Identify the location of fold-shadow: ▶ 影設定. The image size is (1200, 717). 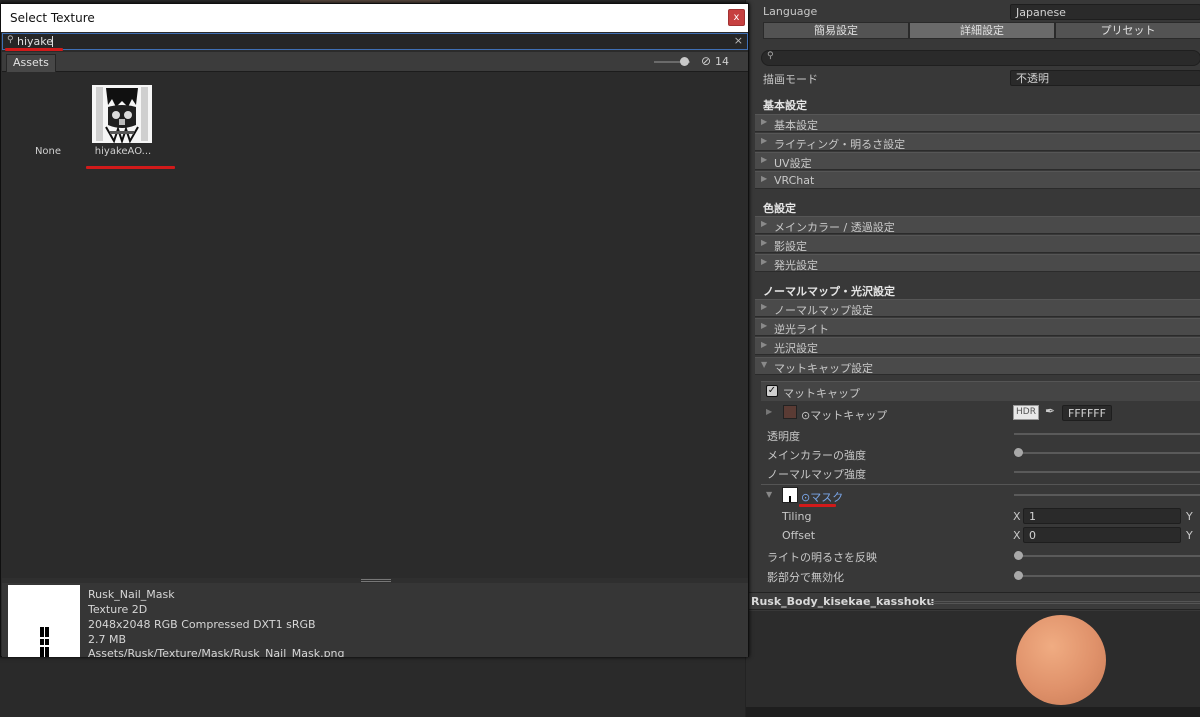
(977, 244).